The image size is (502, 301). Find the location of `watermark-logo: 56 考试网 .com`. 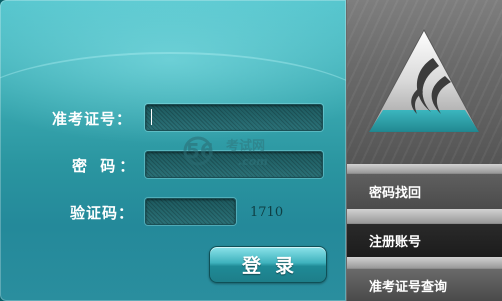

watermark-logo: 56 考试网 .com is located at coordinates (225, 152).